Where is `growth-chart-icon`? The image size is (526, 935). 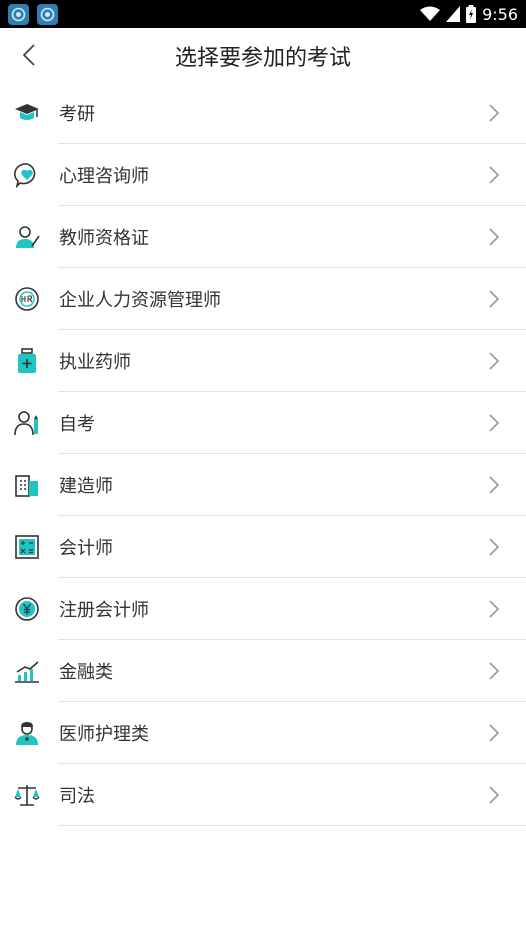
growth-chart-icon is located at coordinates (27, 672).